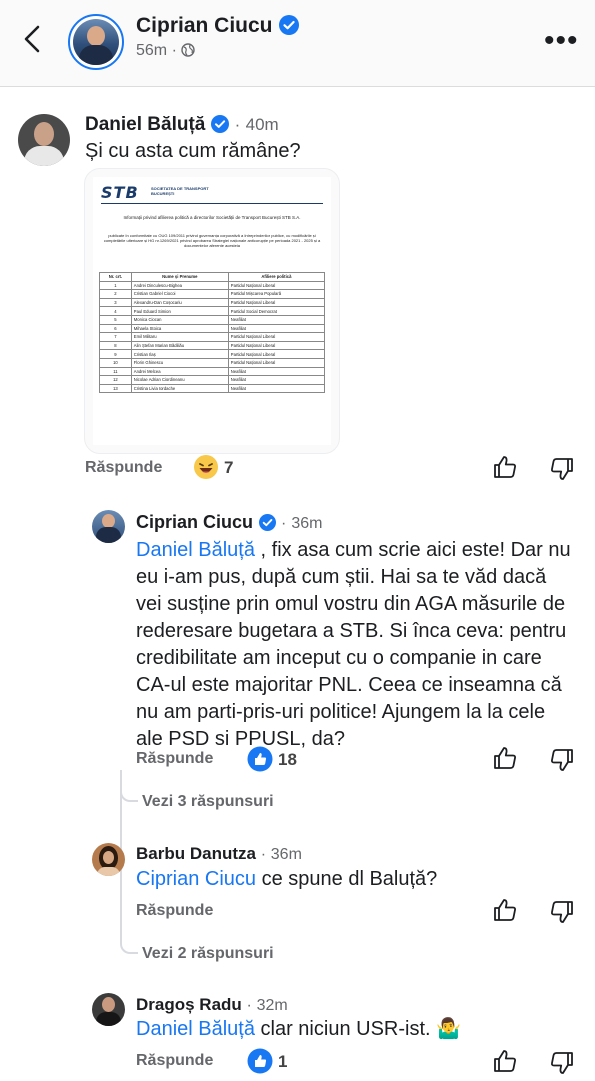 The width and height of the screenshot is (595, 1081). Describe the element at coordinates (188, 52) in the screenshot. I see `globe-icon` at that location.